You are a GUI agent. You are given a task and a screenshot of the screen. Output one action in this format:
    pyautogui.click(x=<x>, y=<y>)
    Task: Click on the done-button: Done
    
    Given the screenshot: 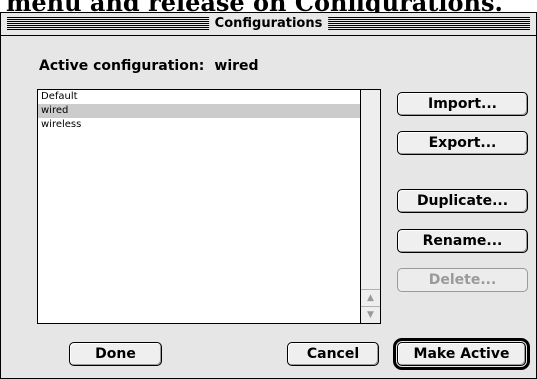 What is the action you would take?
    pyautogui.click(x=115, y=354)
    